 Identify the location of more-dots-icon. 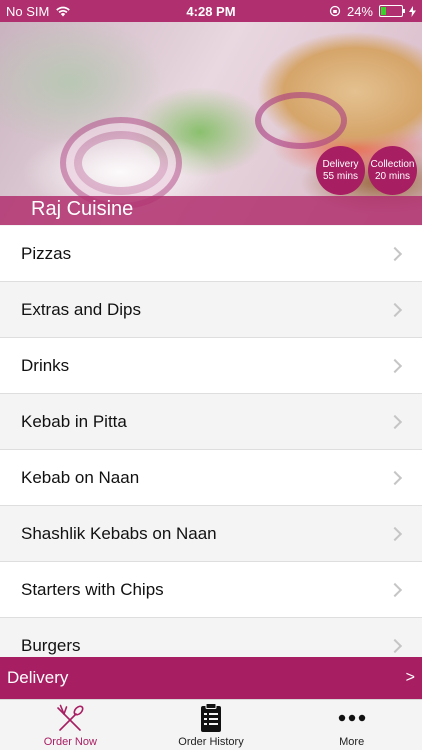
(352, 718).